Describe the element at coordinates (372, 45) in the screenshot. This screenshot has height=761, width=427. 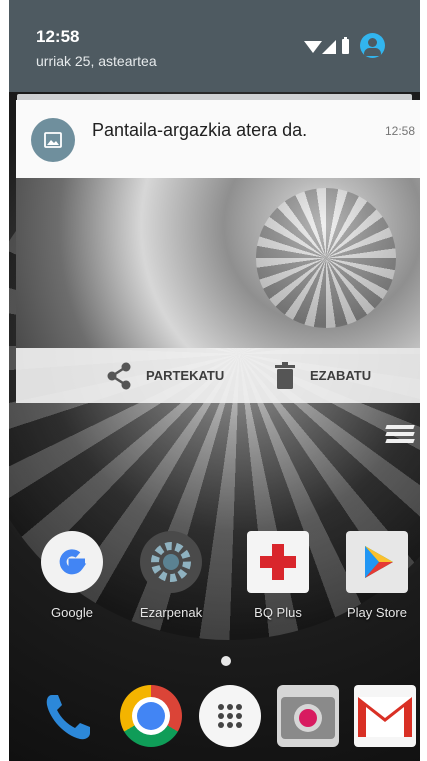
I see `user-avatar-icon` at that location.